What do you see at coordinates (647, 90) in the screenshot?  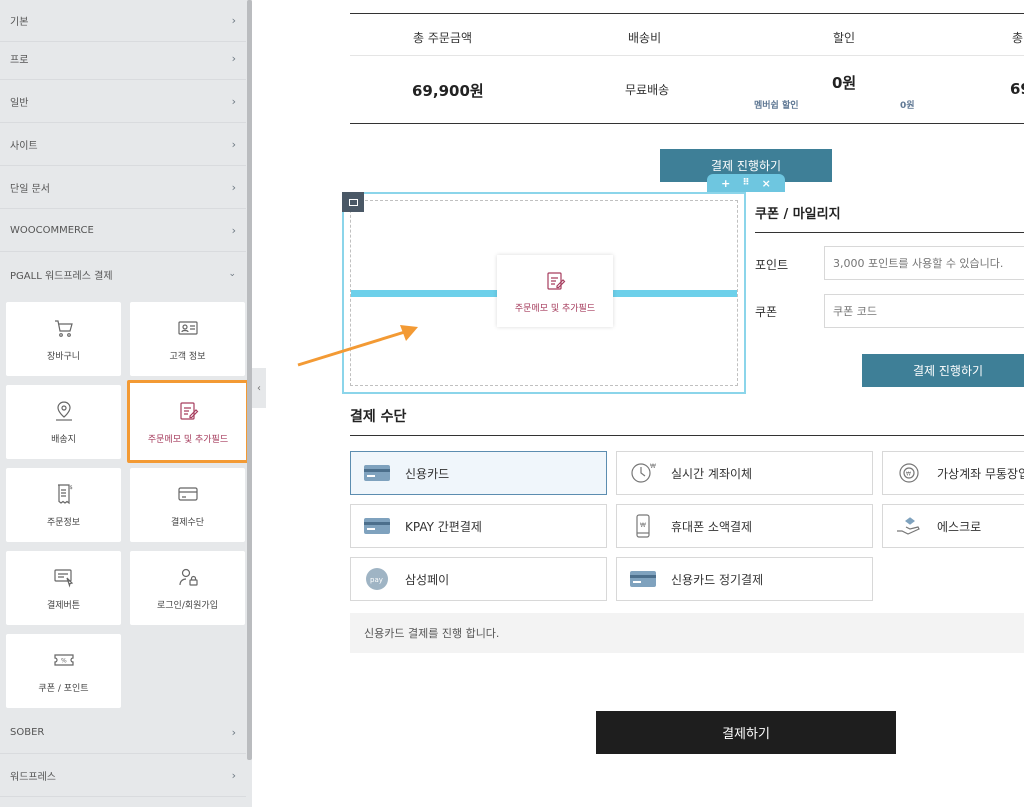 I see `shipping-value: 무료배송` at bounding box center [647, 90].